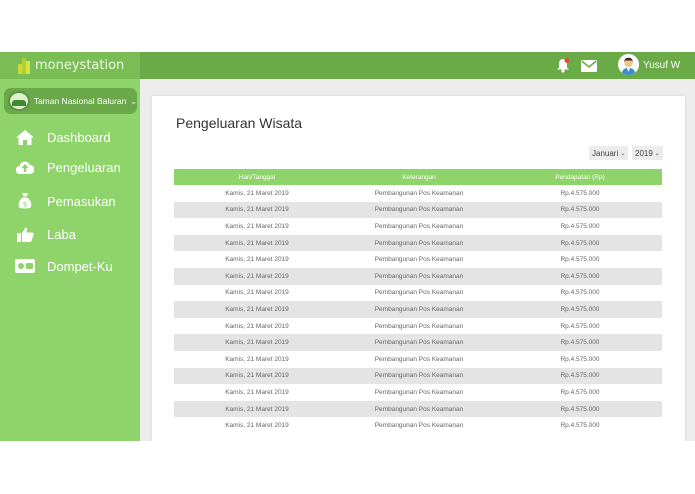  What do you see at coordinates (25, 266) in the screenshot?
I see `wallet-icon` at bounding box center [25, 266].